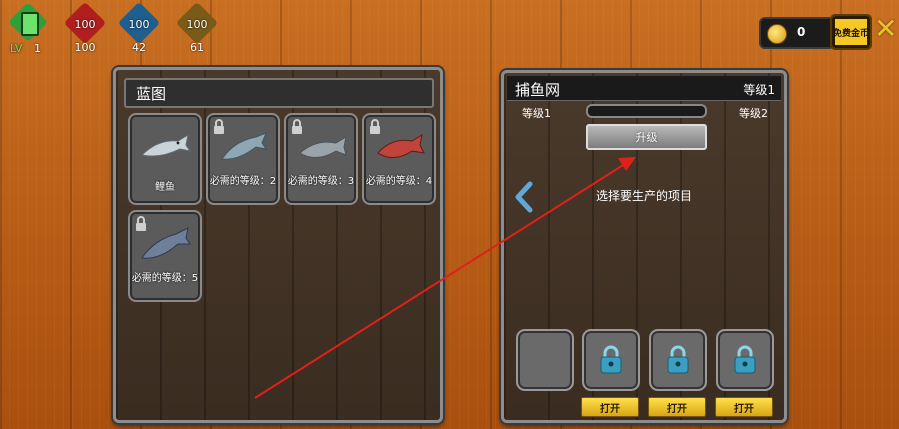 Image resolution: width=899 pixels, height=429 pixels. Describe the element at coordinates (166, 145) in the screenshot. I see `carp-fish-icon` at that location.